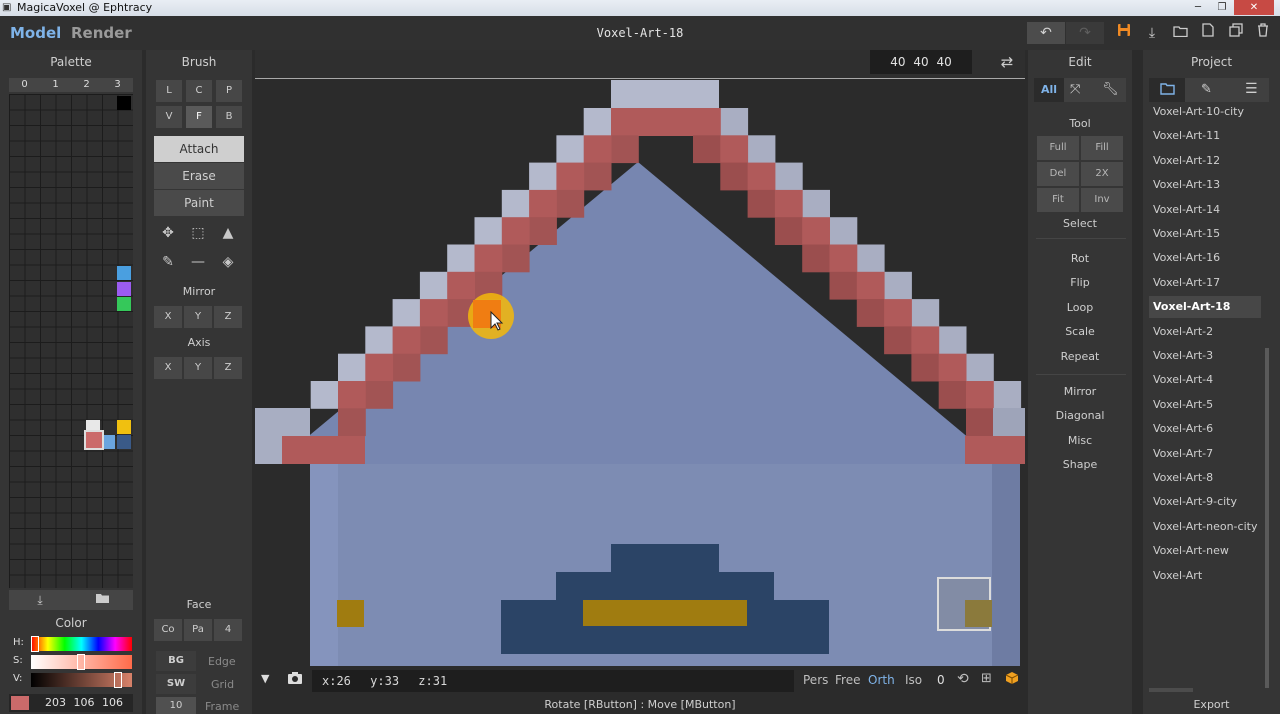 The image size is (1280, 714). I want to click on misc-button: Misc, so click(1080, 440).